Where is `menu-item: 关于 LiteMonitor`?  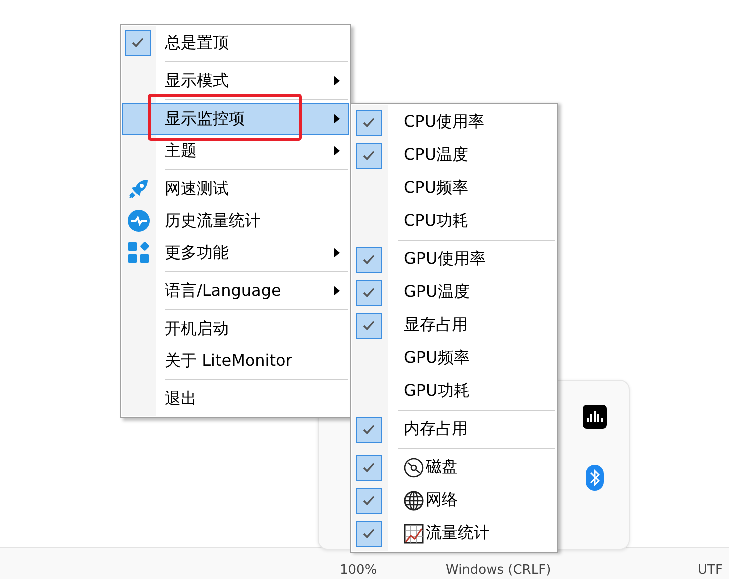 menu-item: 关于 LiteMonitor is located at coordinates (235, 361).